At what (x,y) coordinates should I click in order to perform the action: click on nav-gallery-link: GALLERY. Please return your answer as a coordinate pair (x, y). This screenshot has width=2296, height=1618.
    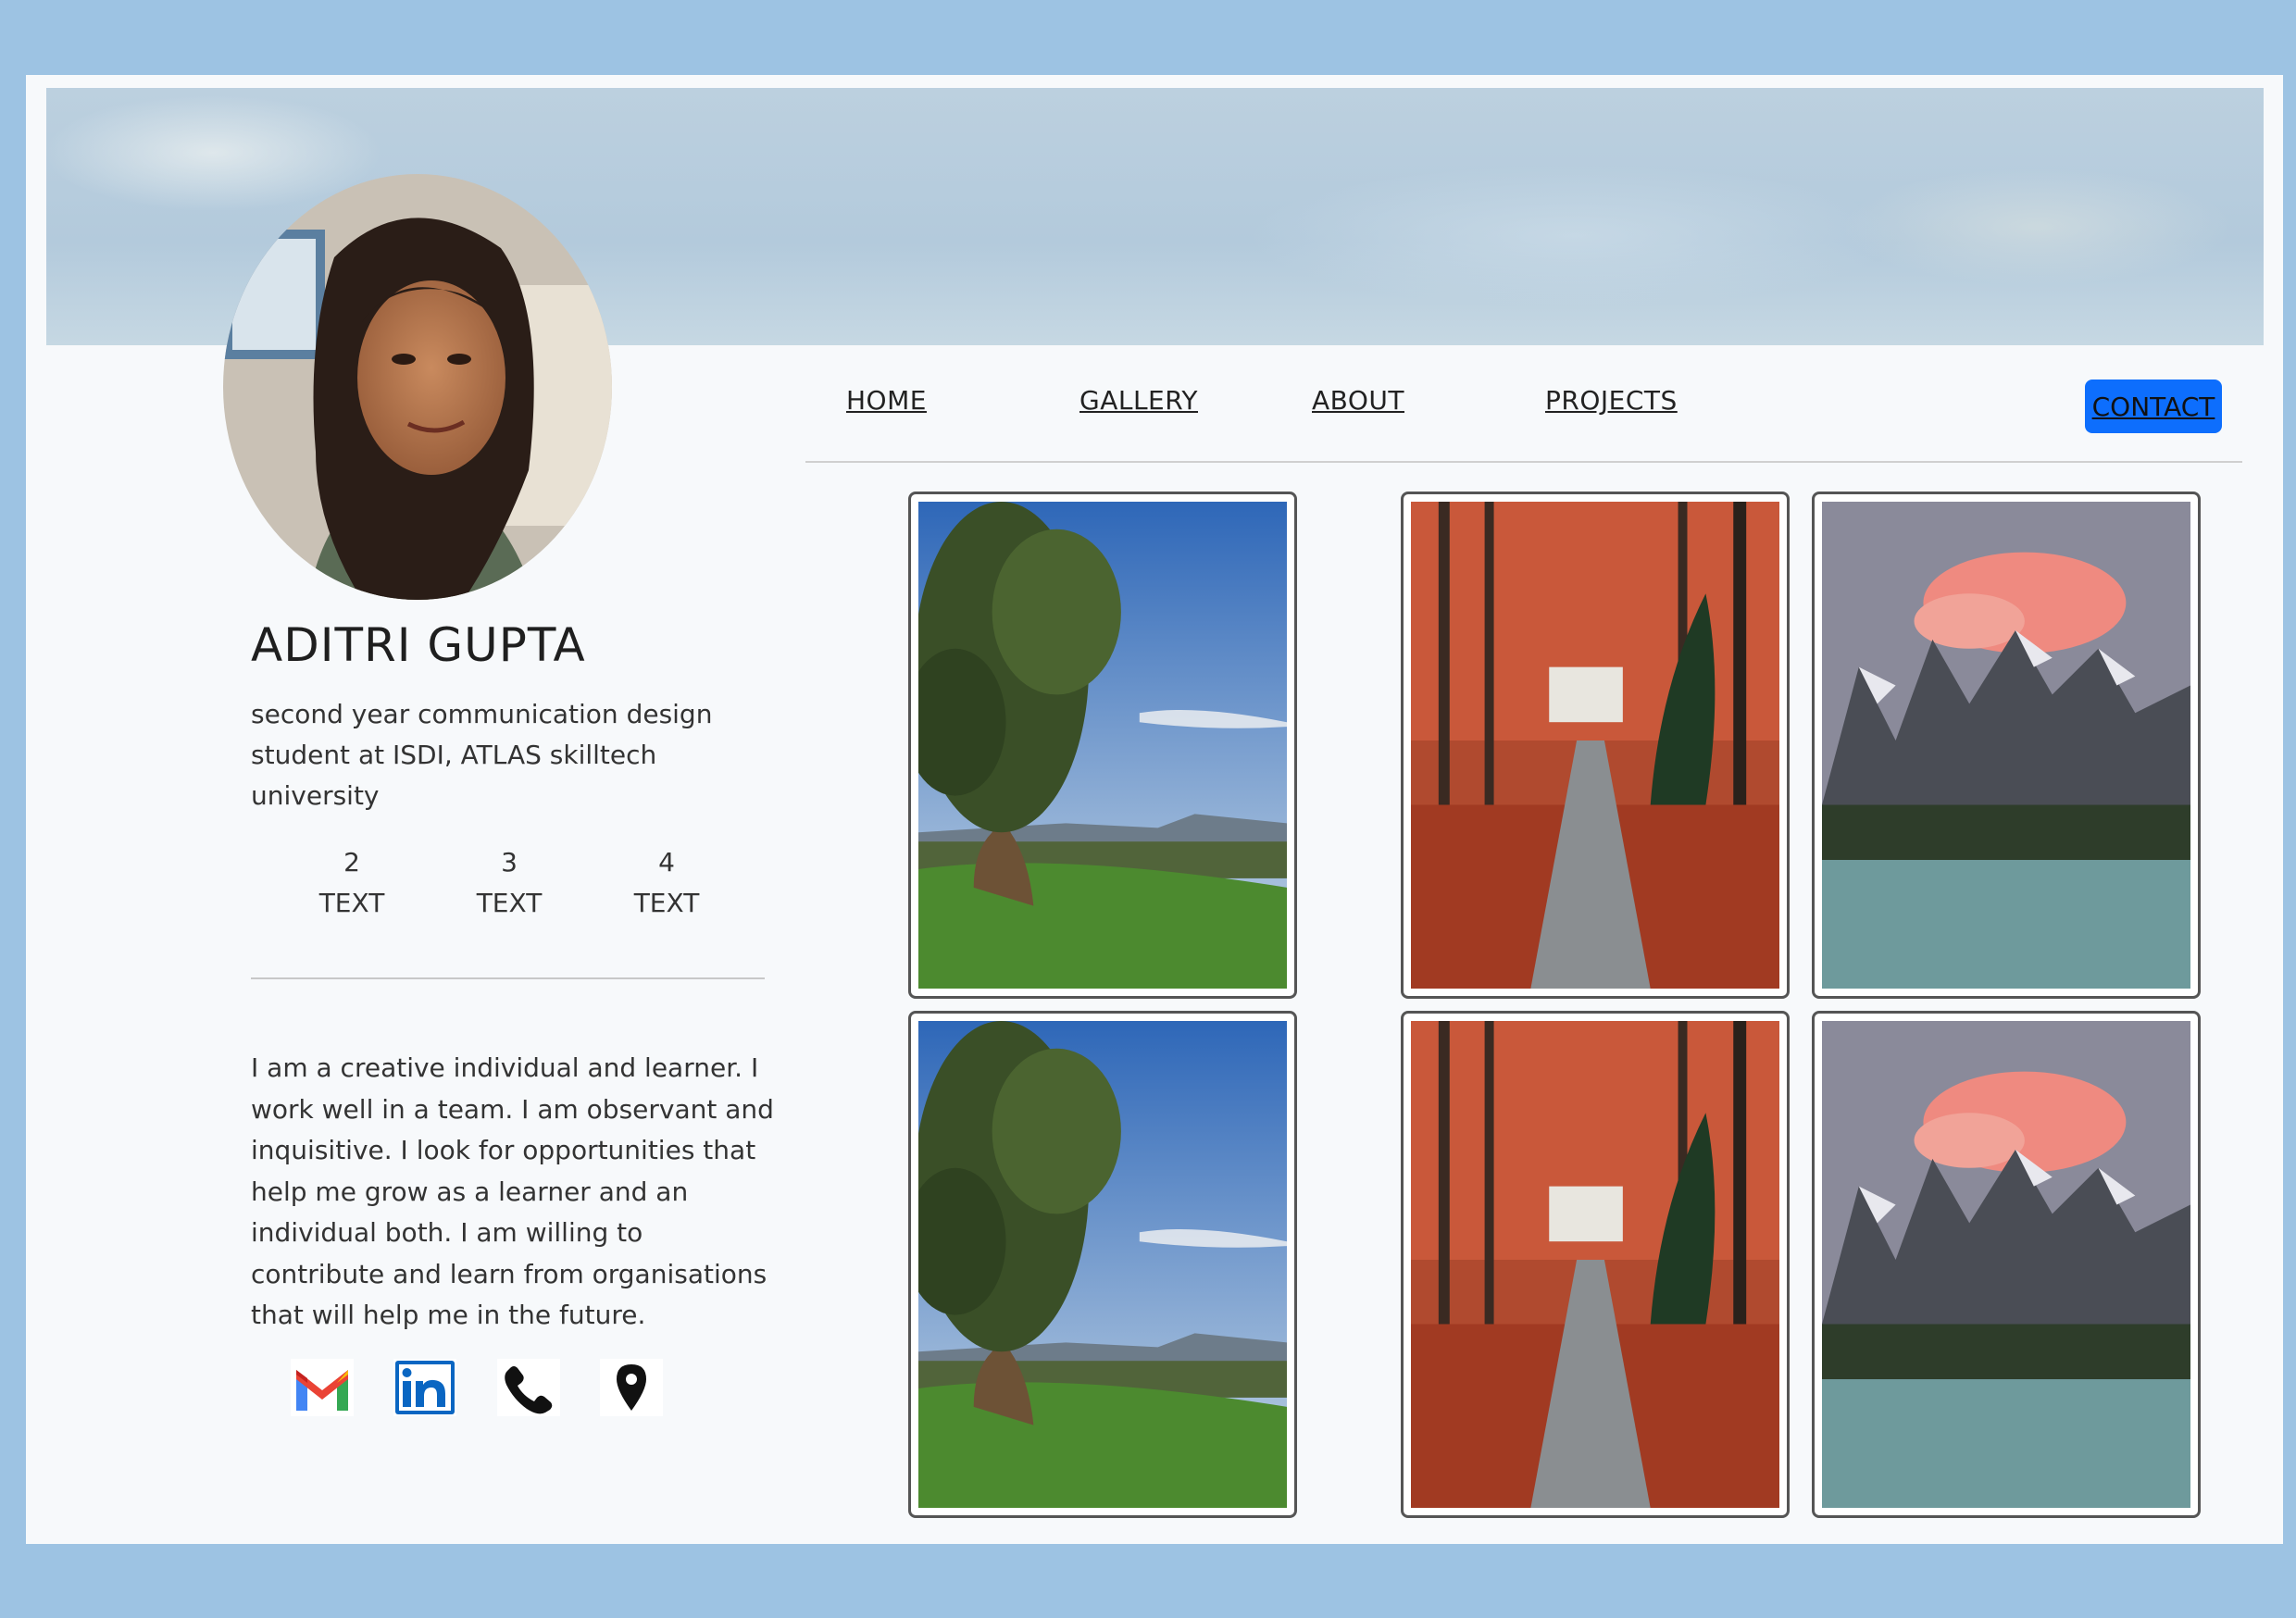
    Looking at the image, I should click on (1138, 400).